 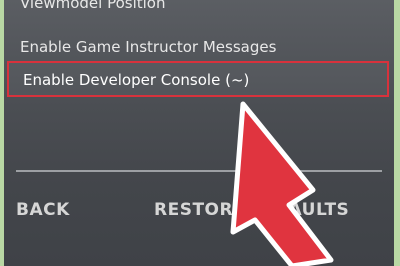 I want to click on highlight-box: Enable Developer Console (~), so click(x=198, y=79).